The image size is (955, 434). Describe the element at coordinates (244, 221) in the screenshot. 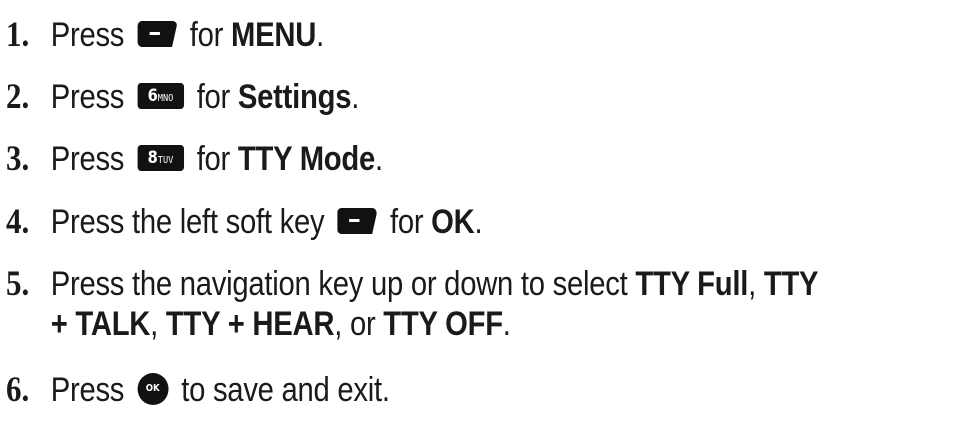

I see `step-4: 4. Press the left soft key for OK.` at that location.